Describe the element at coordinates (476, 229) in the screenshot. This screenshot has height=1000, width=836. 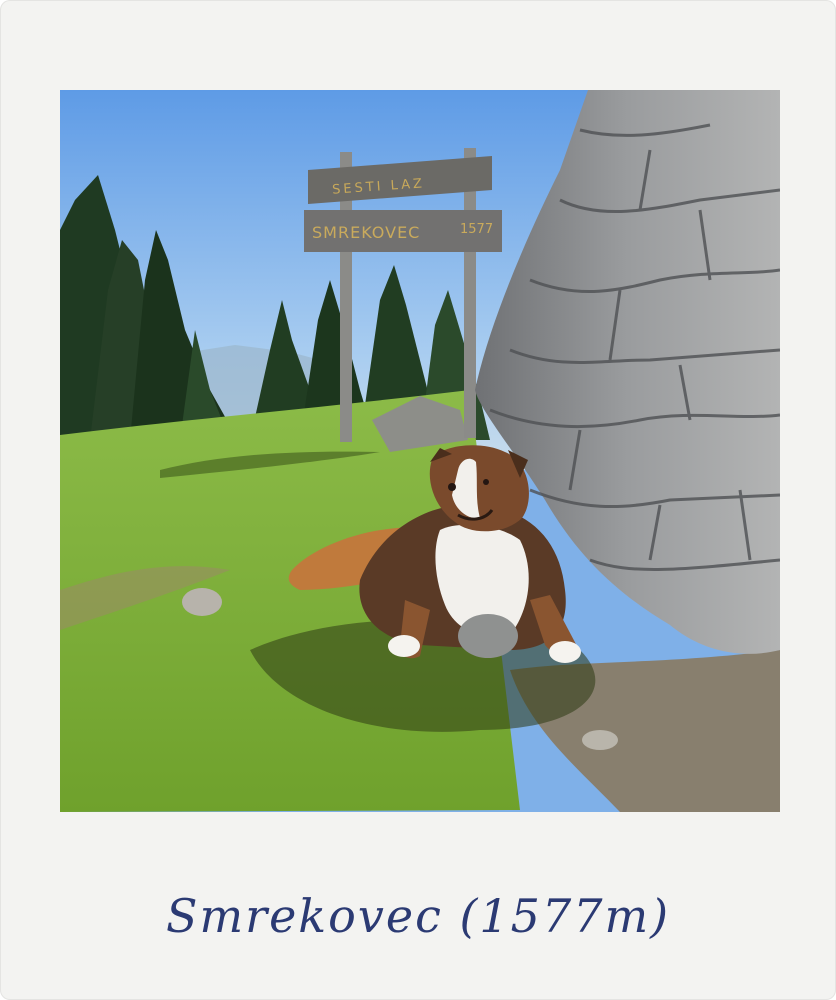
I see `sign-main-number: 1577` at that location.